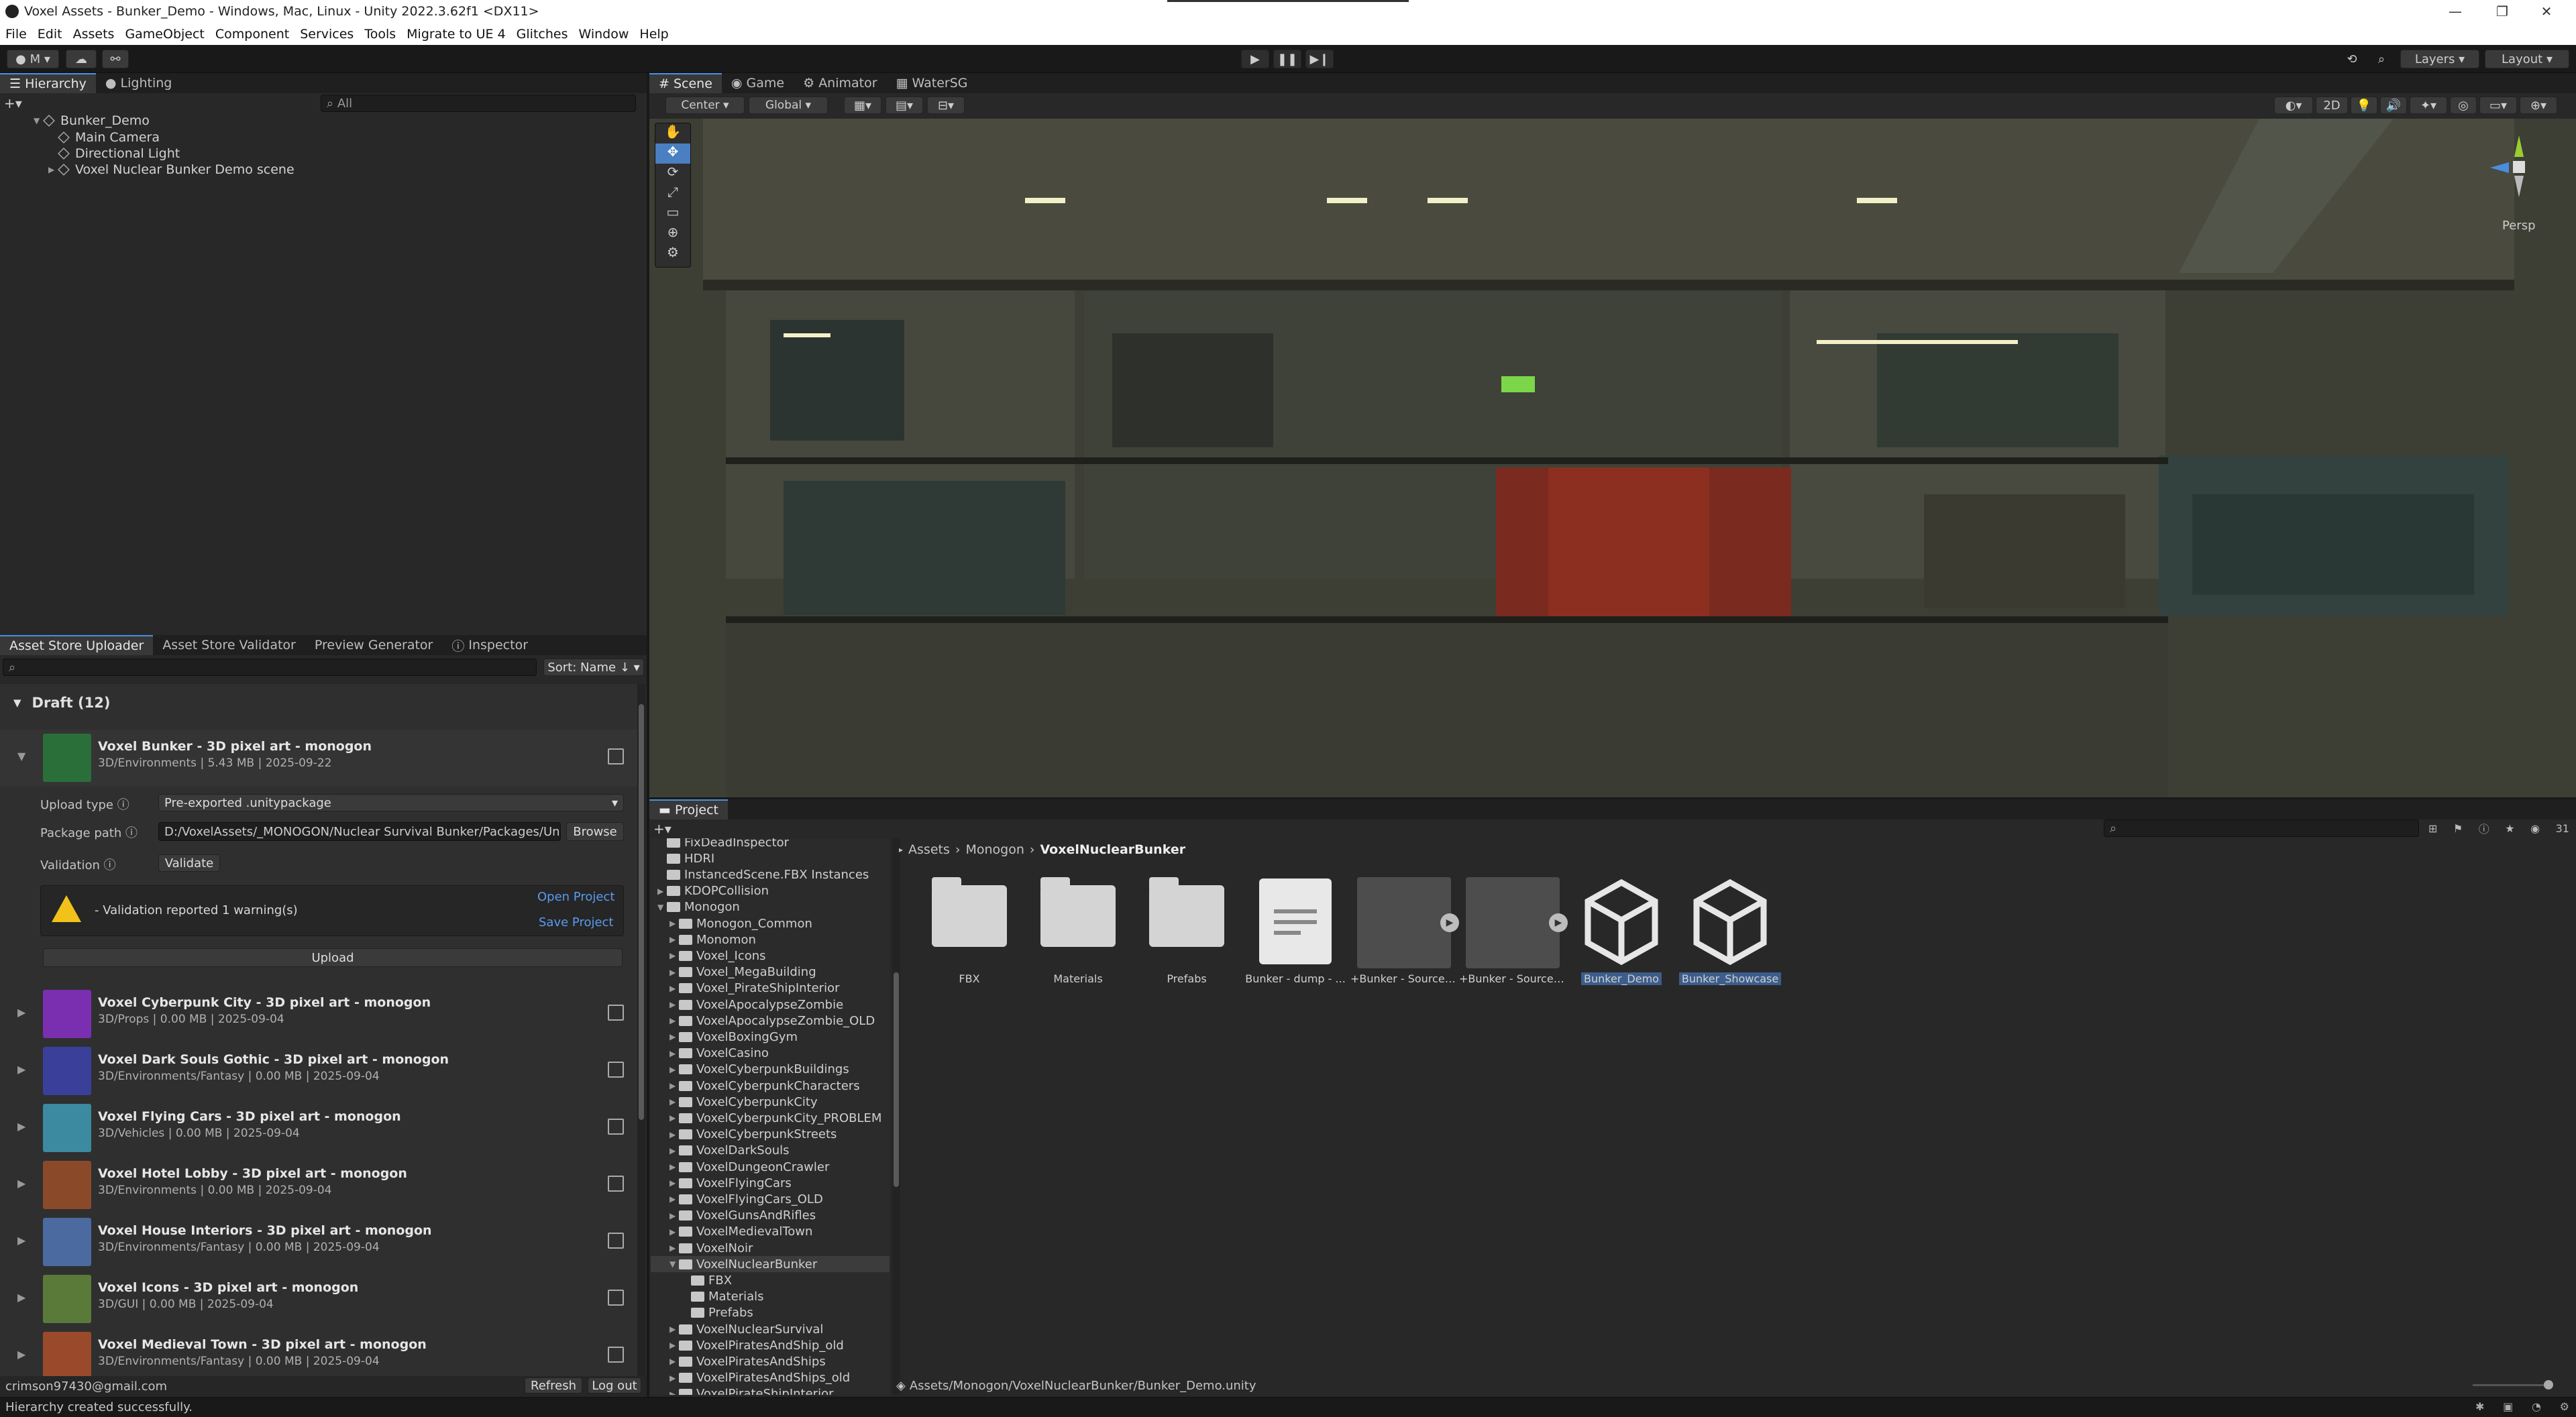  What do you see at coordinates (252, 34) in the screenshot?
I see `menu-component: Component` at bounding box center [252, 34].